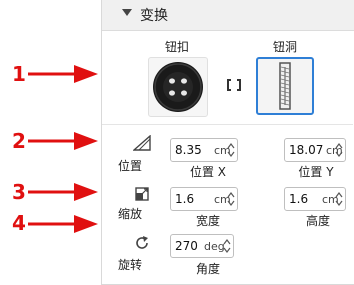 This screenshot has height=285, width=354. I want to click on scale-height-field: 1.6 cm, so click(315, 199).